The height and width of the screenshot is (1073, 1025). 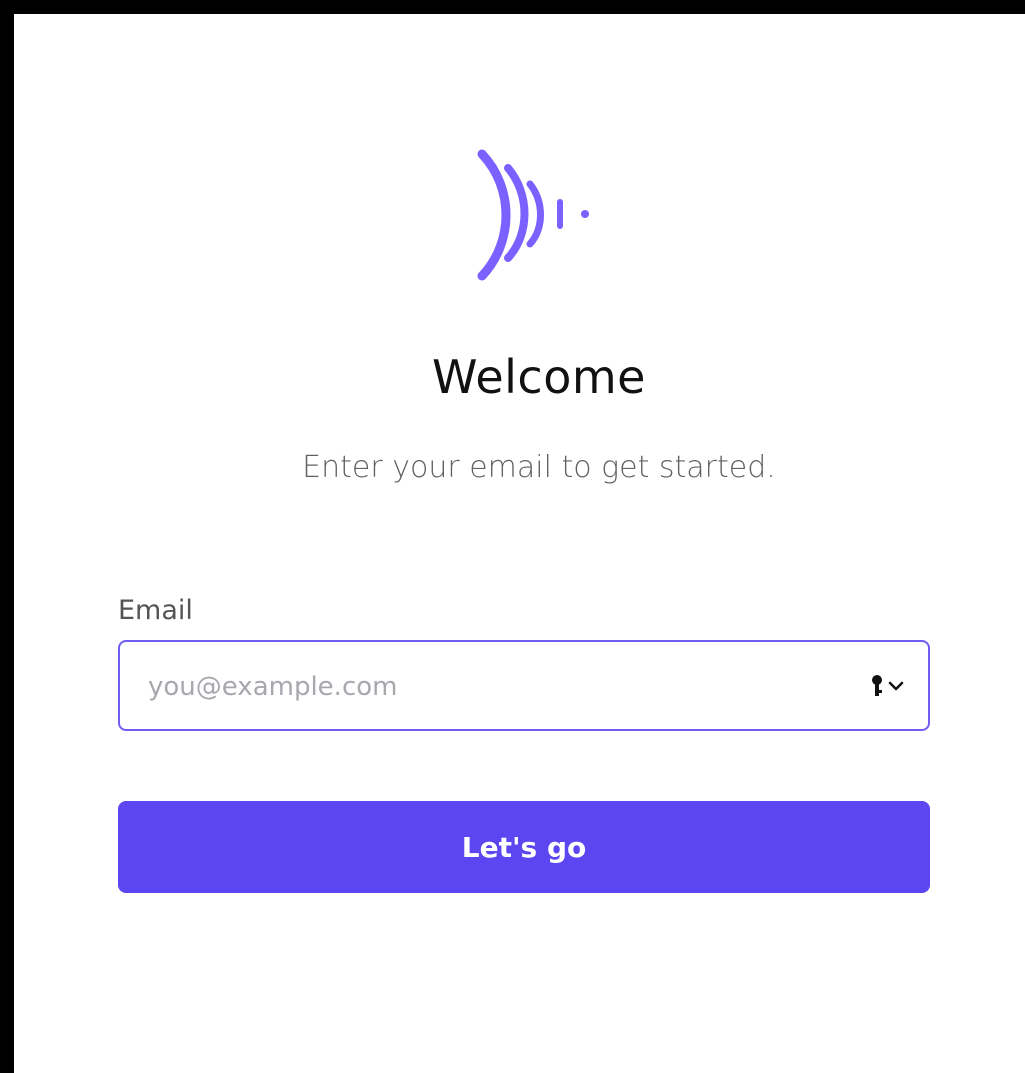 What do you see at coordinates (537, 216) in the screenshot?
I see `sound-wave-logo-icon` at bounding box center [537, 216].